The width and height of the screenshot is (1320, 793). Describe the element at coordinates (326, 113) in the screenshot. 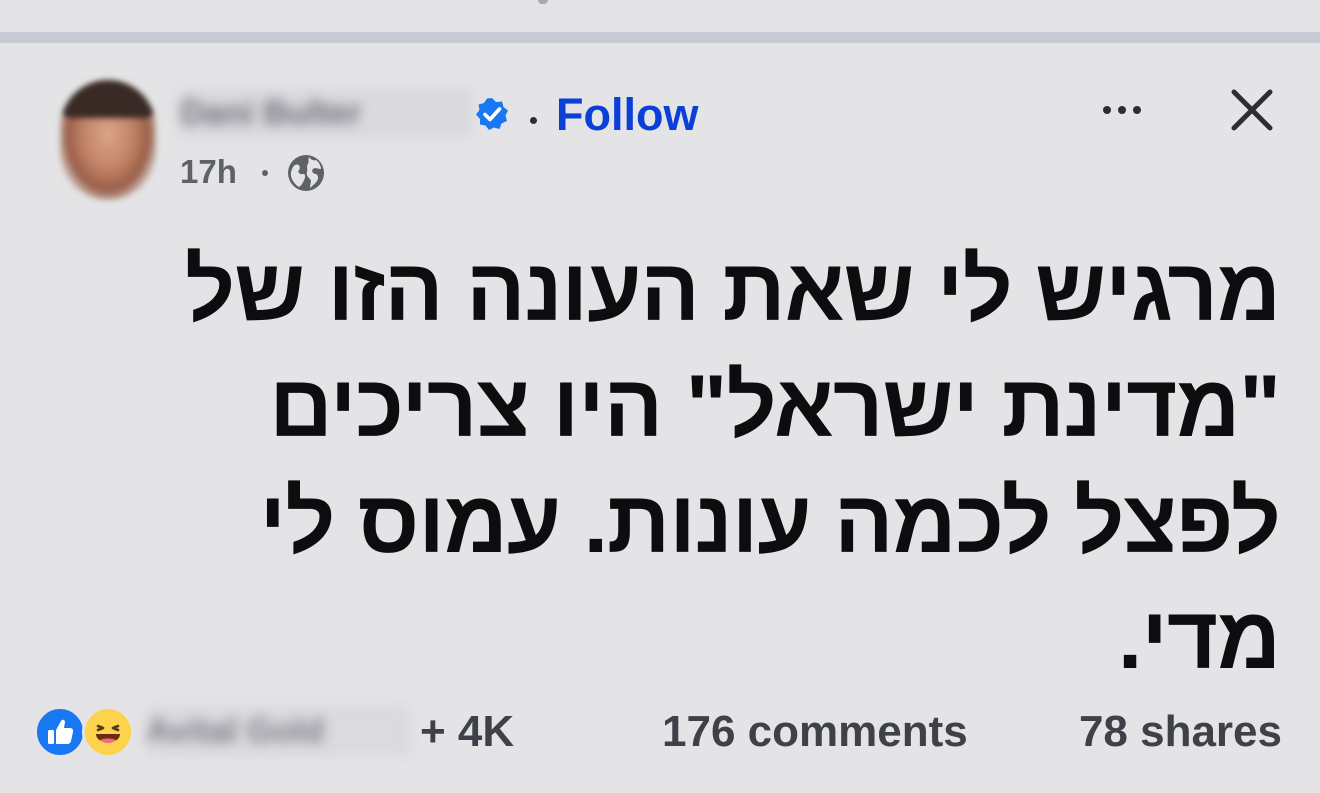

I see `author-name: Dani Bulter` at that location.